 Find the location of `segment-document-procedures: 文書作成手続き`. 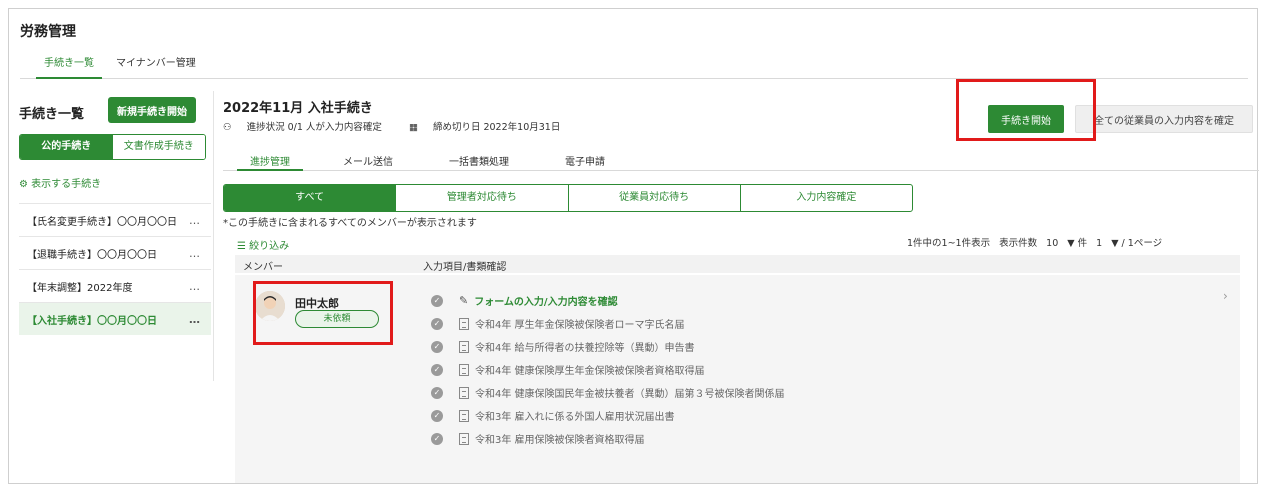

segment-document-procedures: 文書作成手続き is located at coordinates (158, 147).